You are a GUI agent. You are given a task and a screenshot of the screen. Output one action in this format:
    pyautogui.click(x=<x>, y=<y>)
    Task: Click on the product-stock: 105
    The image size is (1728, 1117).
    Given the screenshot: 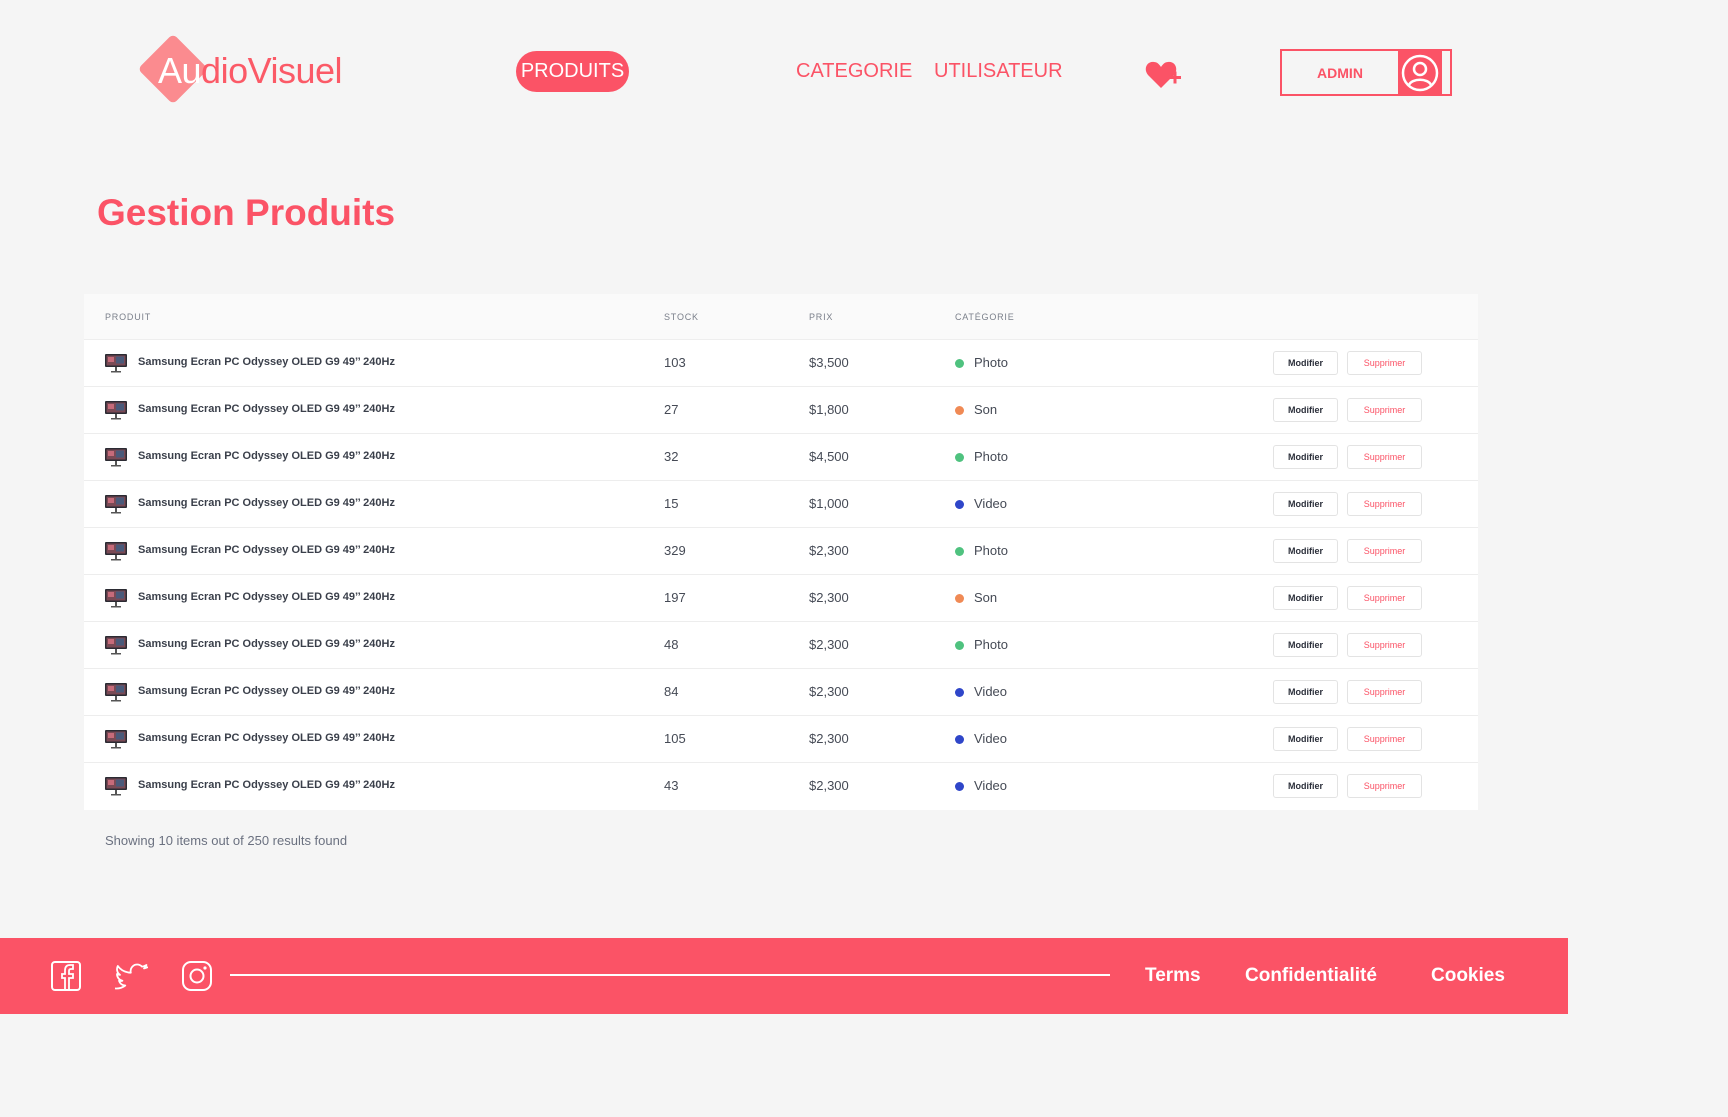 What is the action you would take?
    pyautogui.click(x=675, y=738)
    